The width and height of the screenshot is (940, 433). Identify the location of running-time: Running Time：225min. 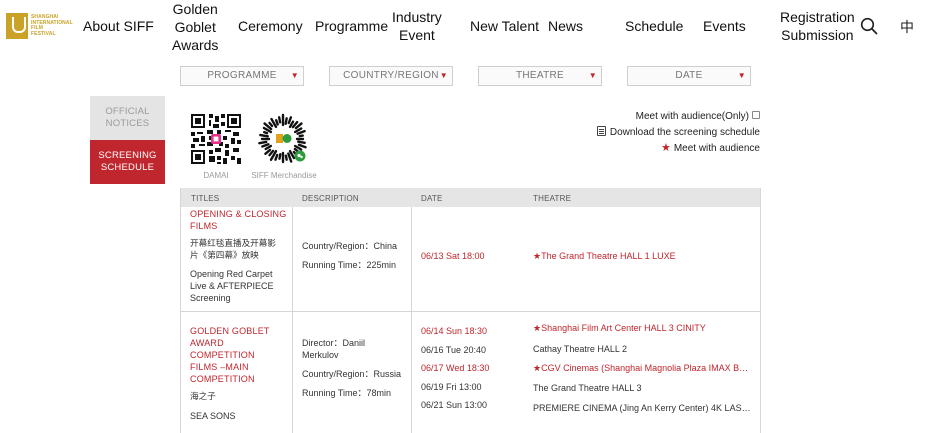
(349, 265).